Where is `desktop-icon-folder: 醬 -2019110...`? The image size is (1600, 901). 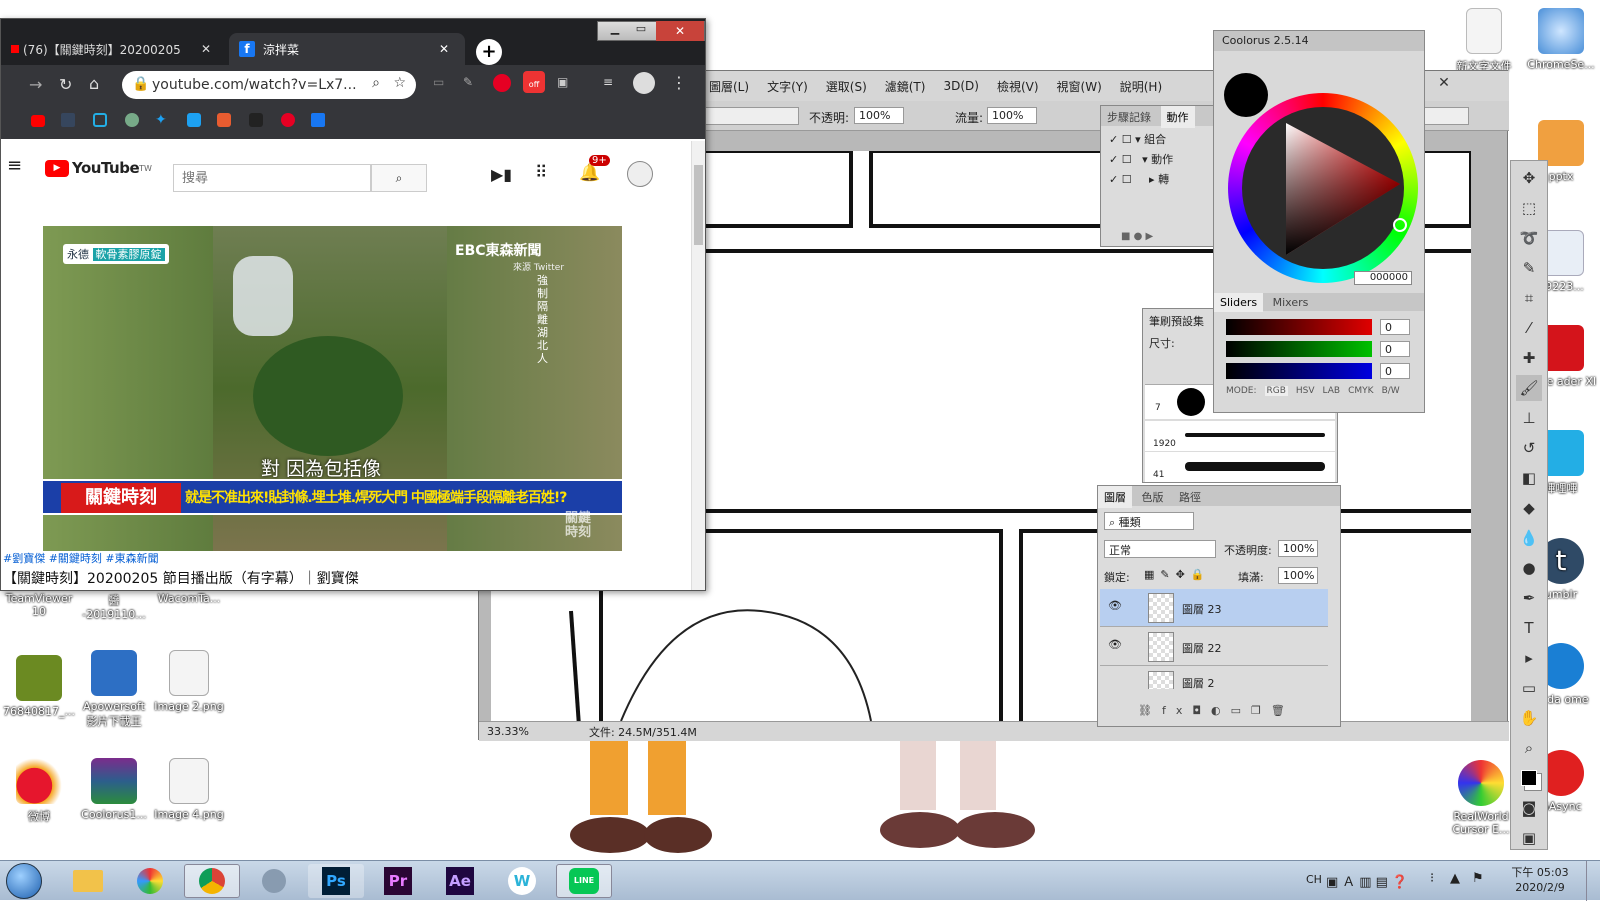 desktop-icon-folder: 醬 -2019110... is located at coordinates (114, 606).